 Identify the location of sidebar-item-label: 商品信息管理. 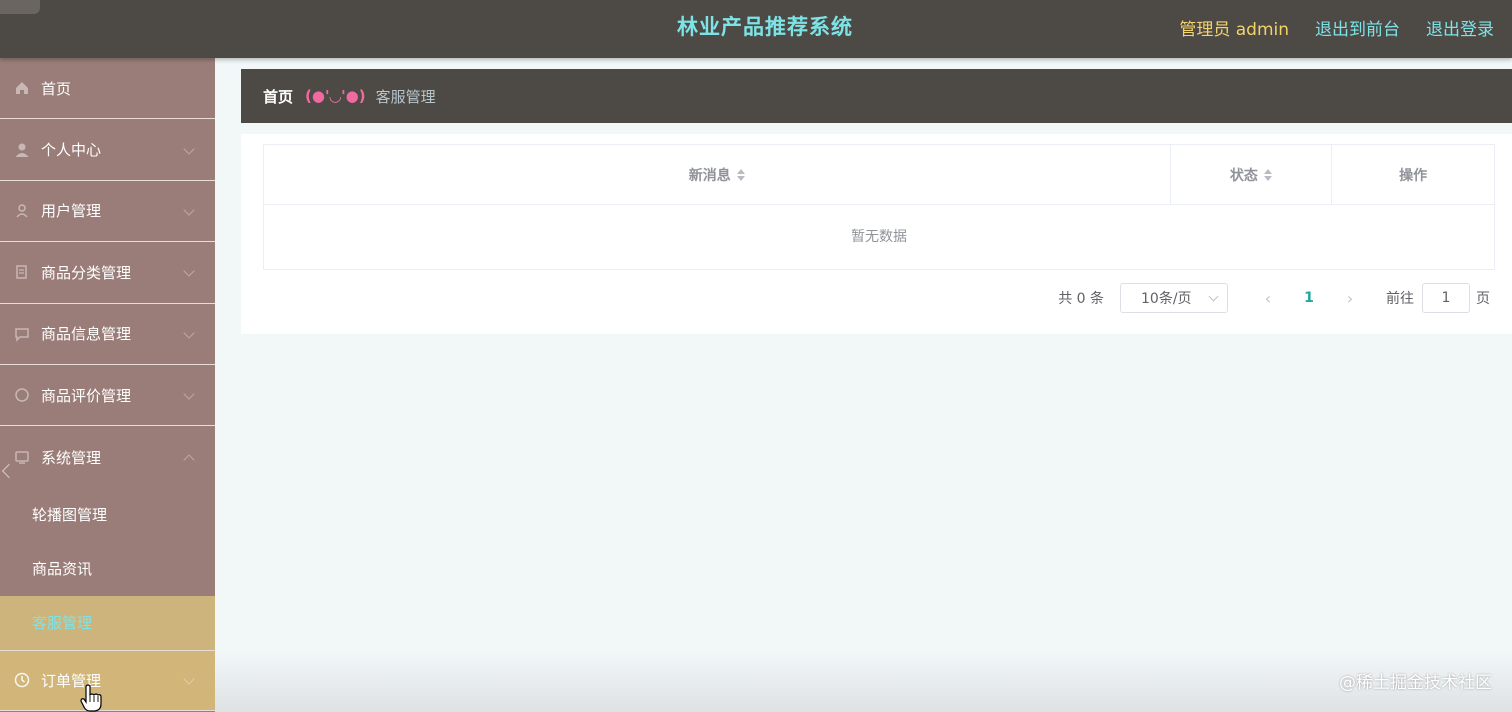
(86, 334).